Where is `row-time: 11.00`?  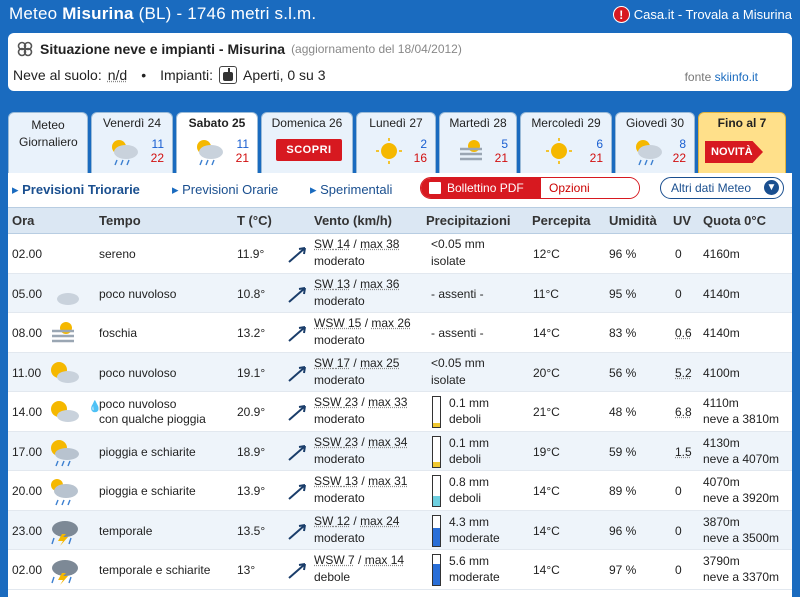
row-time: 11.00 is located at coordinates (27, 372).